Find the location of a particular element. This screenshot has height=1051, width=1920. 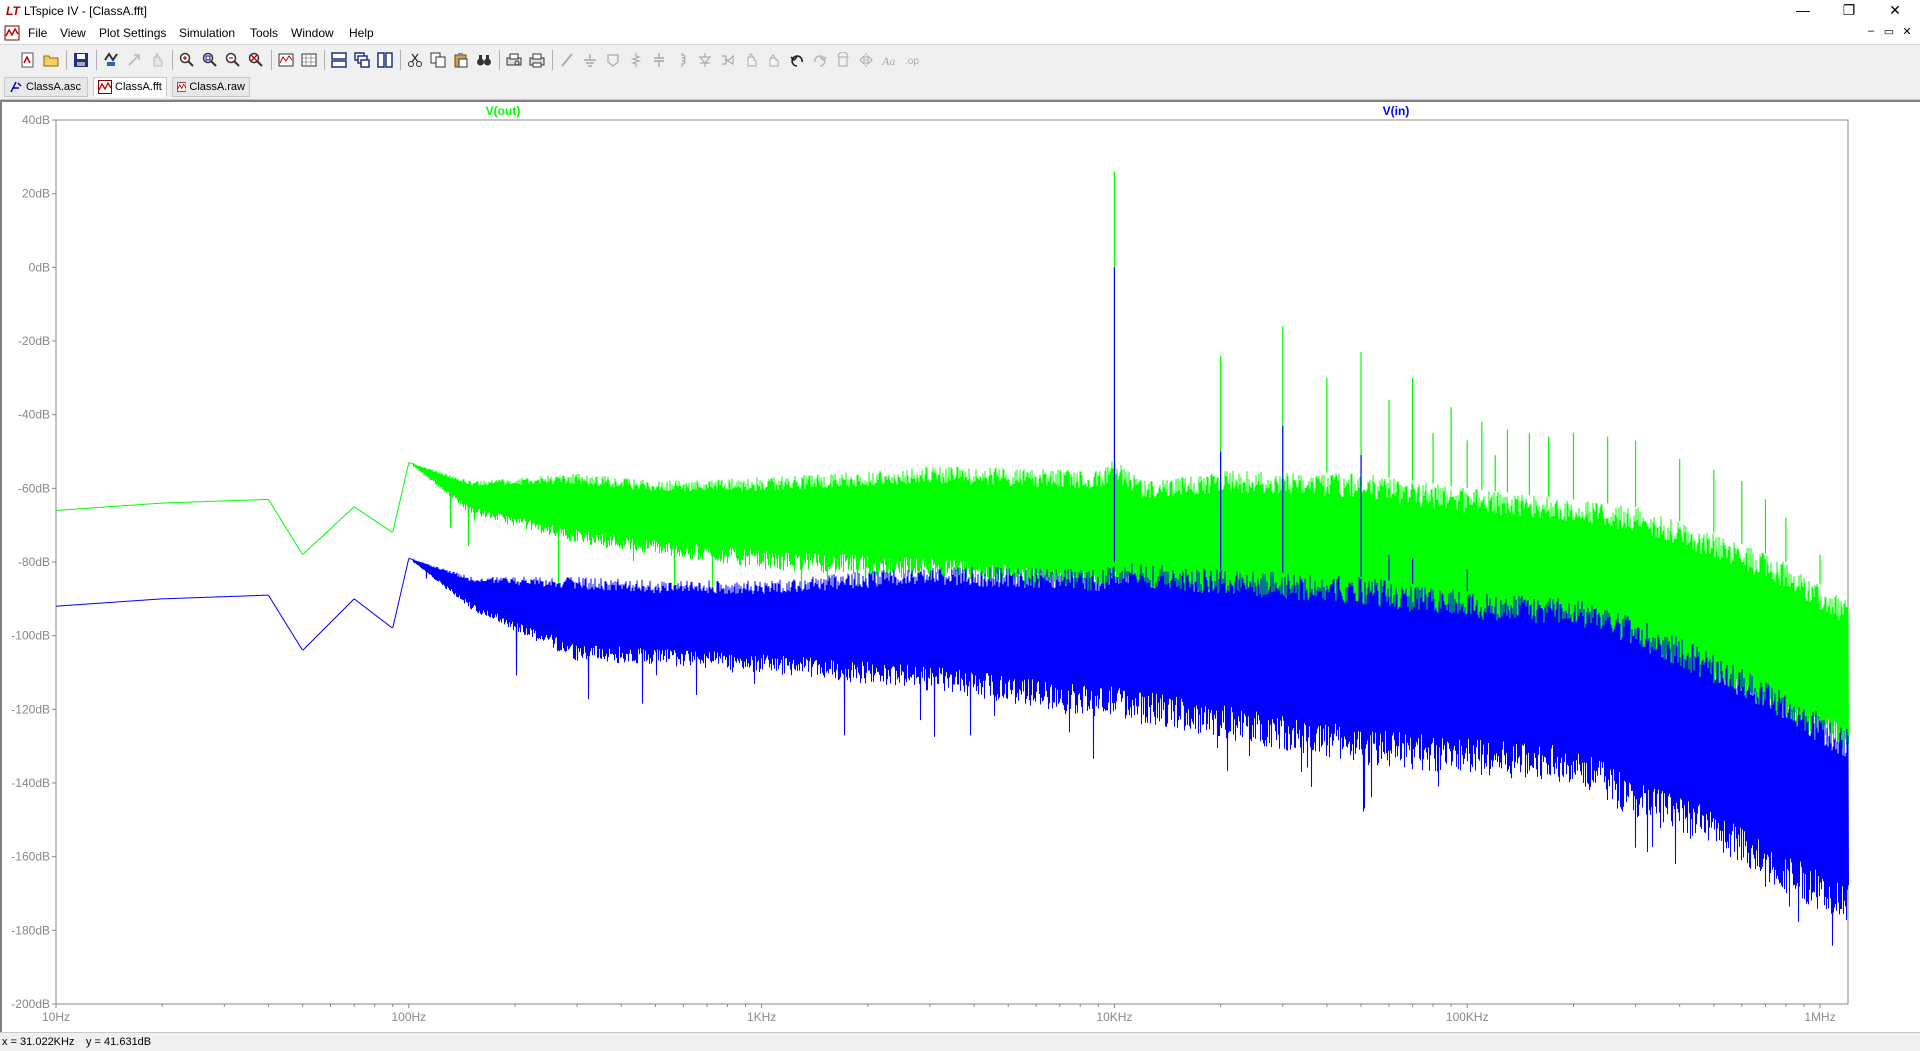

zoom-cancel-icon is located at coordinates (255, 59).